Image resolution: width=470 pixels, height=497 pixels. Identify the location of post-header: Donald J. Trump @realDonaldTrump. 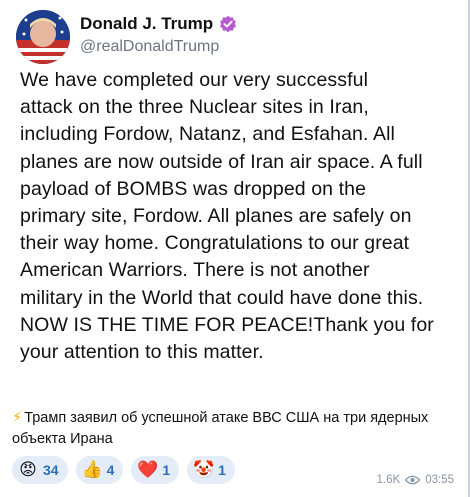
(236, 38).